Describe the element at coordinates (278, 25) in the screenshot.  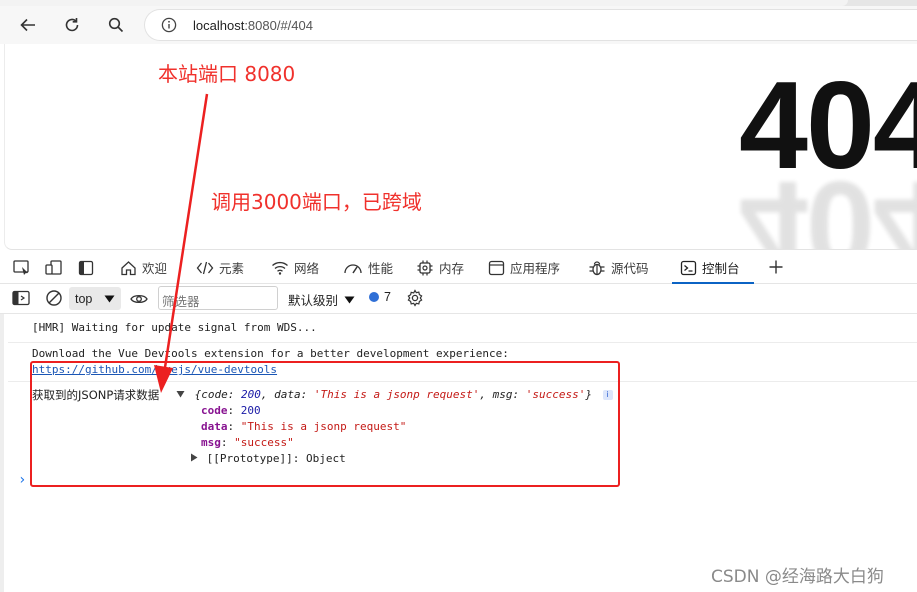
I see `url-path: :8080/#/404` at that location.